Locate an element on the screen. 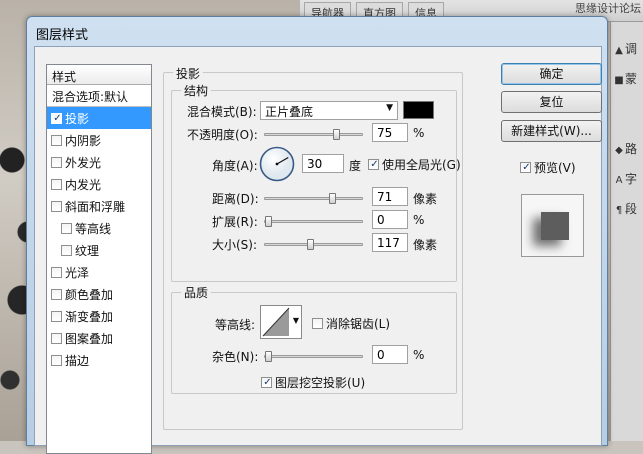 The height and width of the screenshot is (454, 643). size-slider-thumb is located at coordinates (311, 244).